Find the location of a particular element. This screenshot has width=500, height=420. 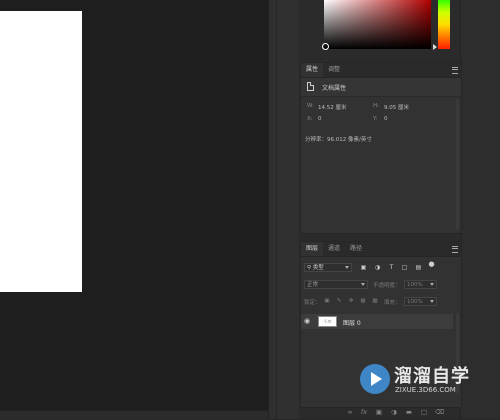

y-label: Y: is located at coordinates (375, 119).